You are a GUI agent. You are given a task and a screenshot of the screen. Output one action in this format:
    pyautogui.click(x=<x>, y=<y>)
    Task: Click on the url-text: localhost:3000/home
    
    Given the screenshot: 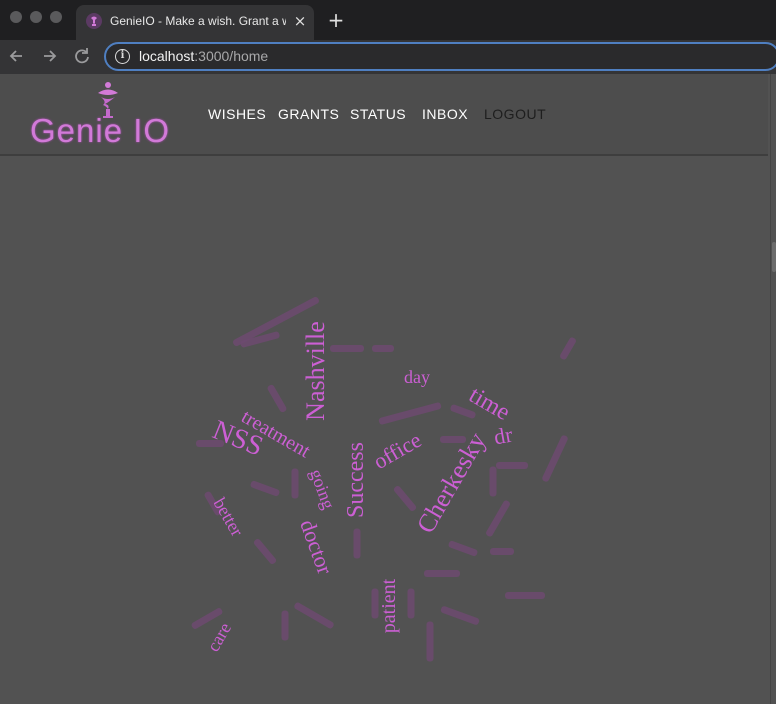 What is the action you would take?
    pyautogui.click(x=203, y=56)
    